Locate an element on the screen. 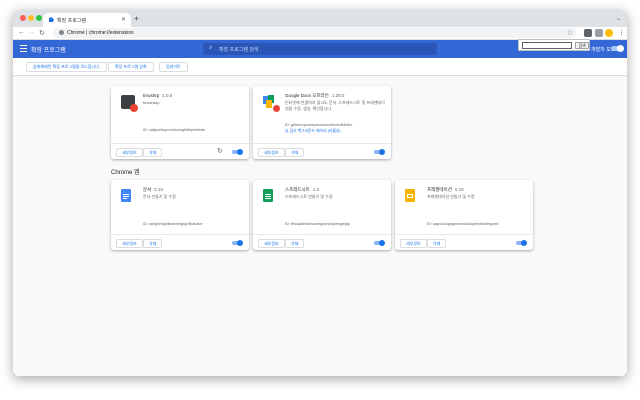 The image size is (640, 400). app-name: 스프레드시트 1.2 is located at coordinates (302, 189).